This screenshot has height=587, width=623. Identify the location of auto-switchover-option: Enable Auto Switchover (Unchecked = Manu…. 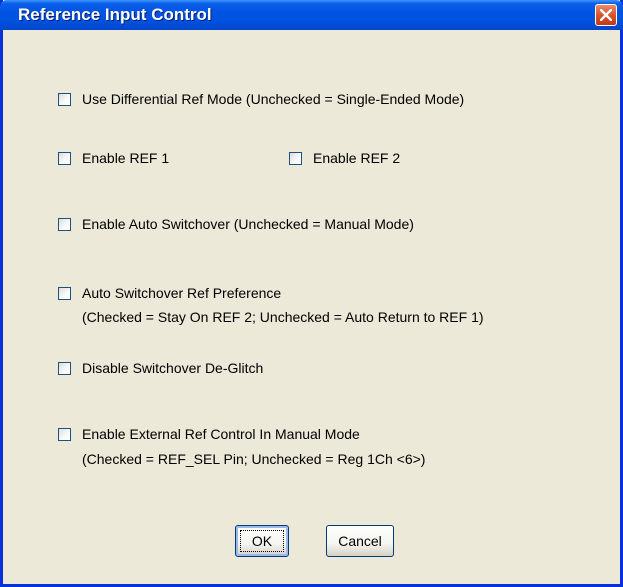
(298, 226).